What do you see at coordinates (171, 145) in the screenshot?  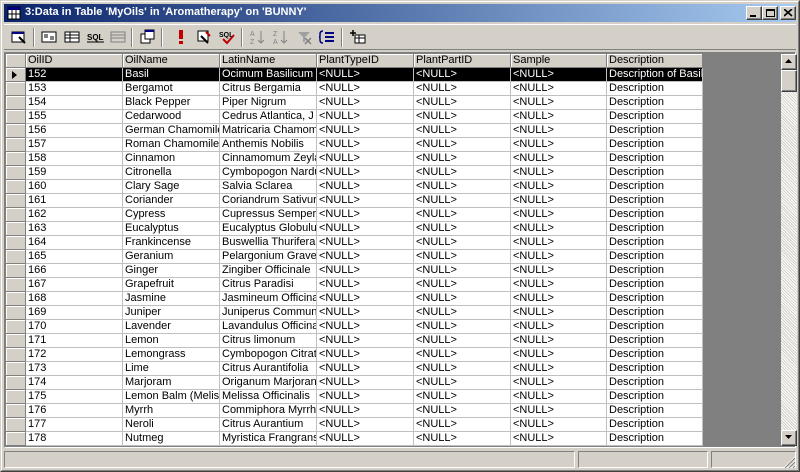 I see `cell-oilname: Roman Chamomile` at bounding box center [171, 145].